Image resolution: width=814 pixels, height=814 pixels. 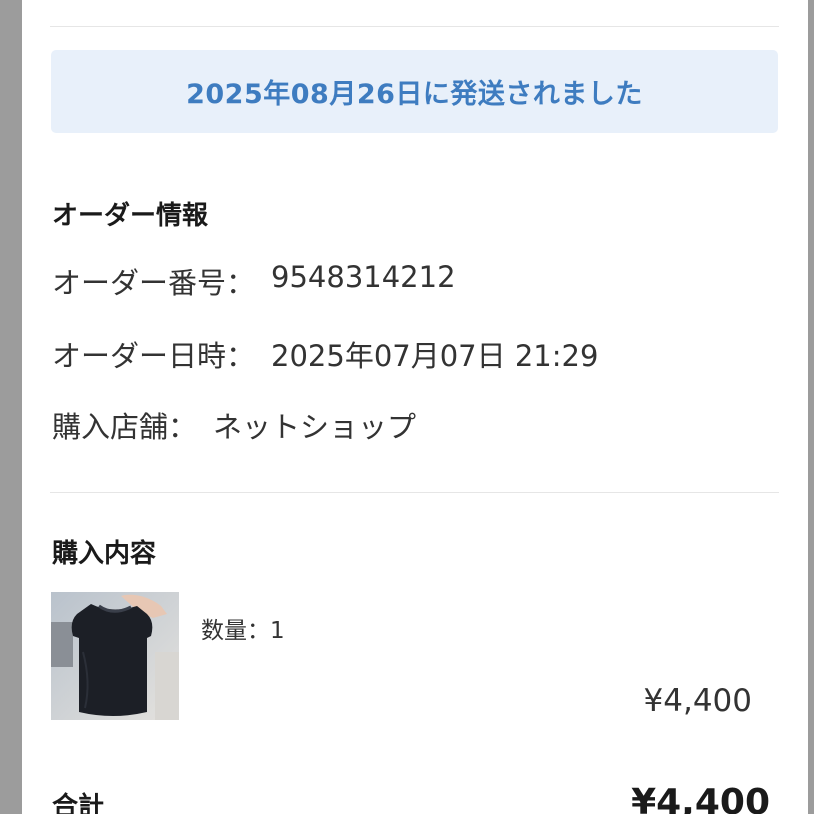 What do you see at coordinates (104, 554) in the screenshot?
I see `purchase-contents-heading: 購入内容` at bounding box center [104, 554].